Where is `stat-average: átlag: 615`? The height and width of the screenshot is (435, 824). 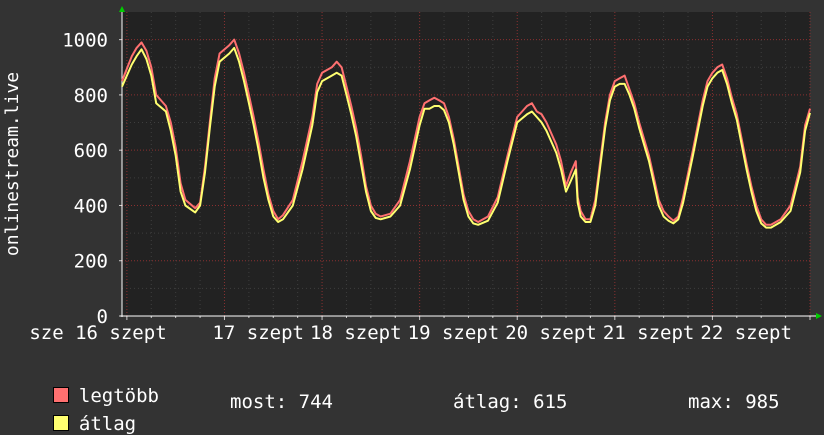 stat-average: átlag: 615 is located at coordinates (510, 402).